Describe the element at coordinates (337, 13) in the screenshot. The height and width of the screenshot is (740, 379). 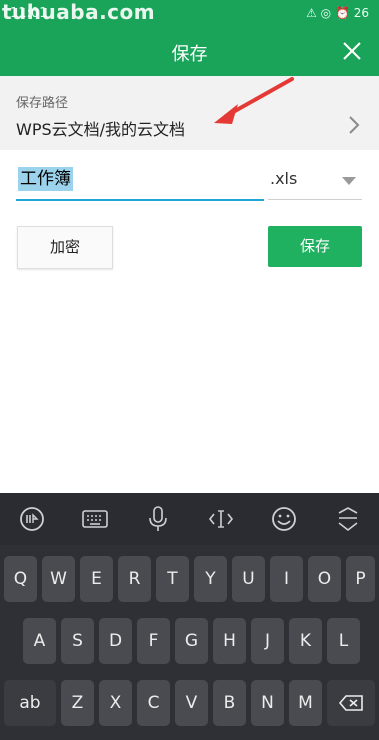
I see `status-icons: ⚠ ◎ ⏰ 26` at that location.